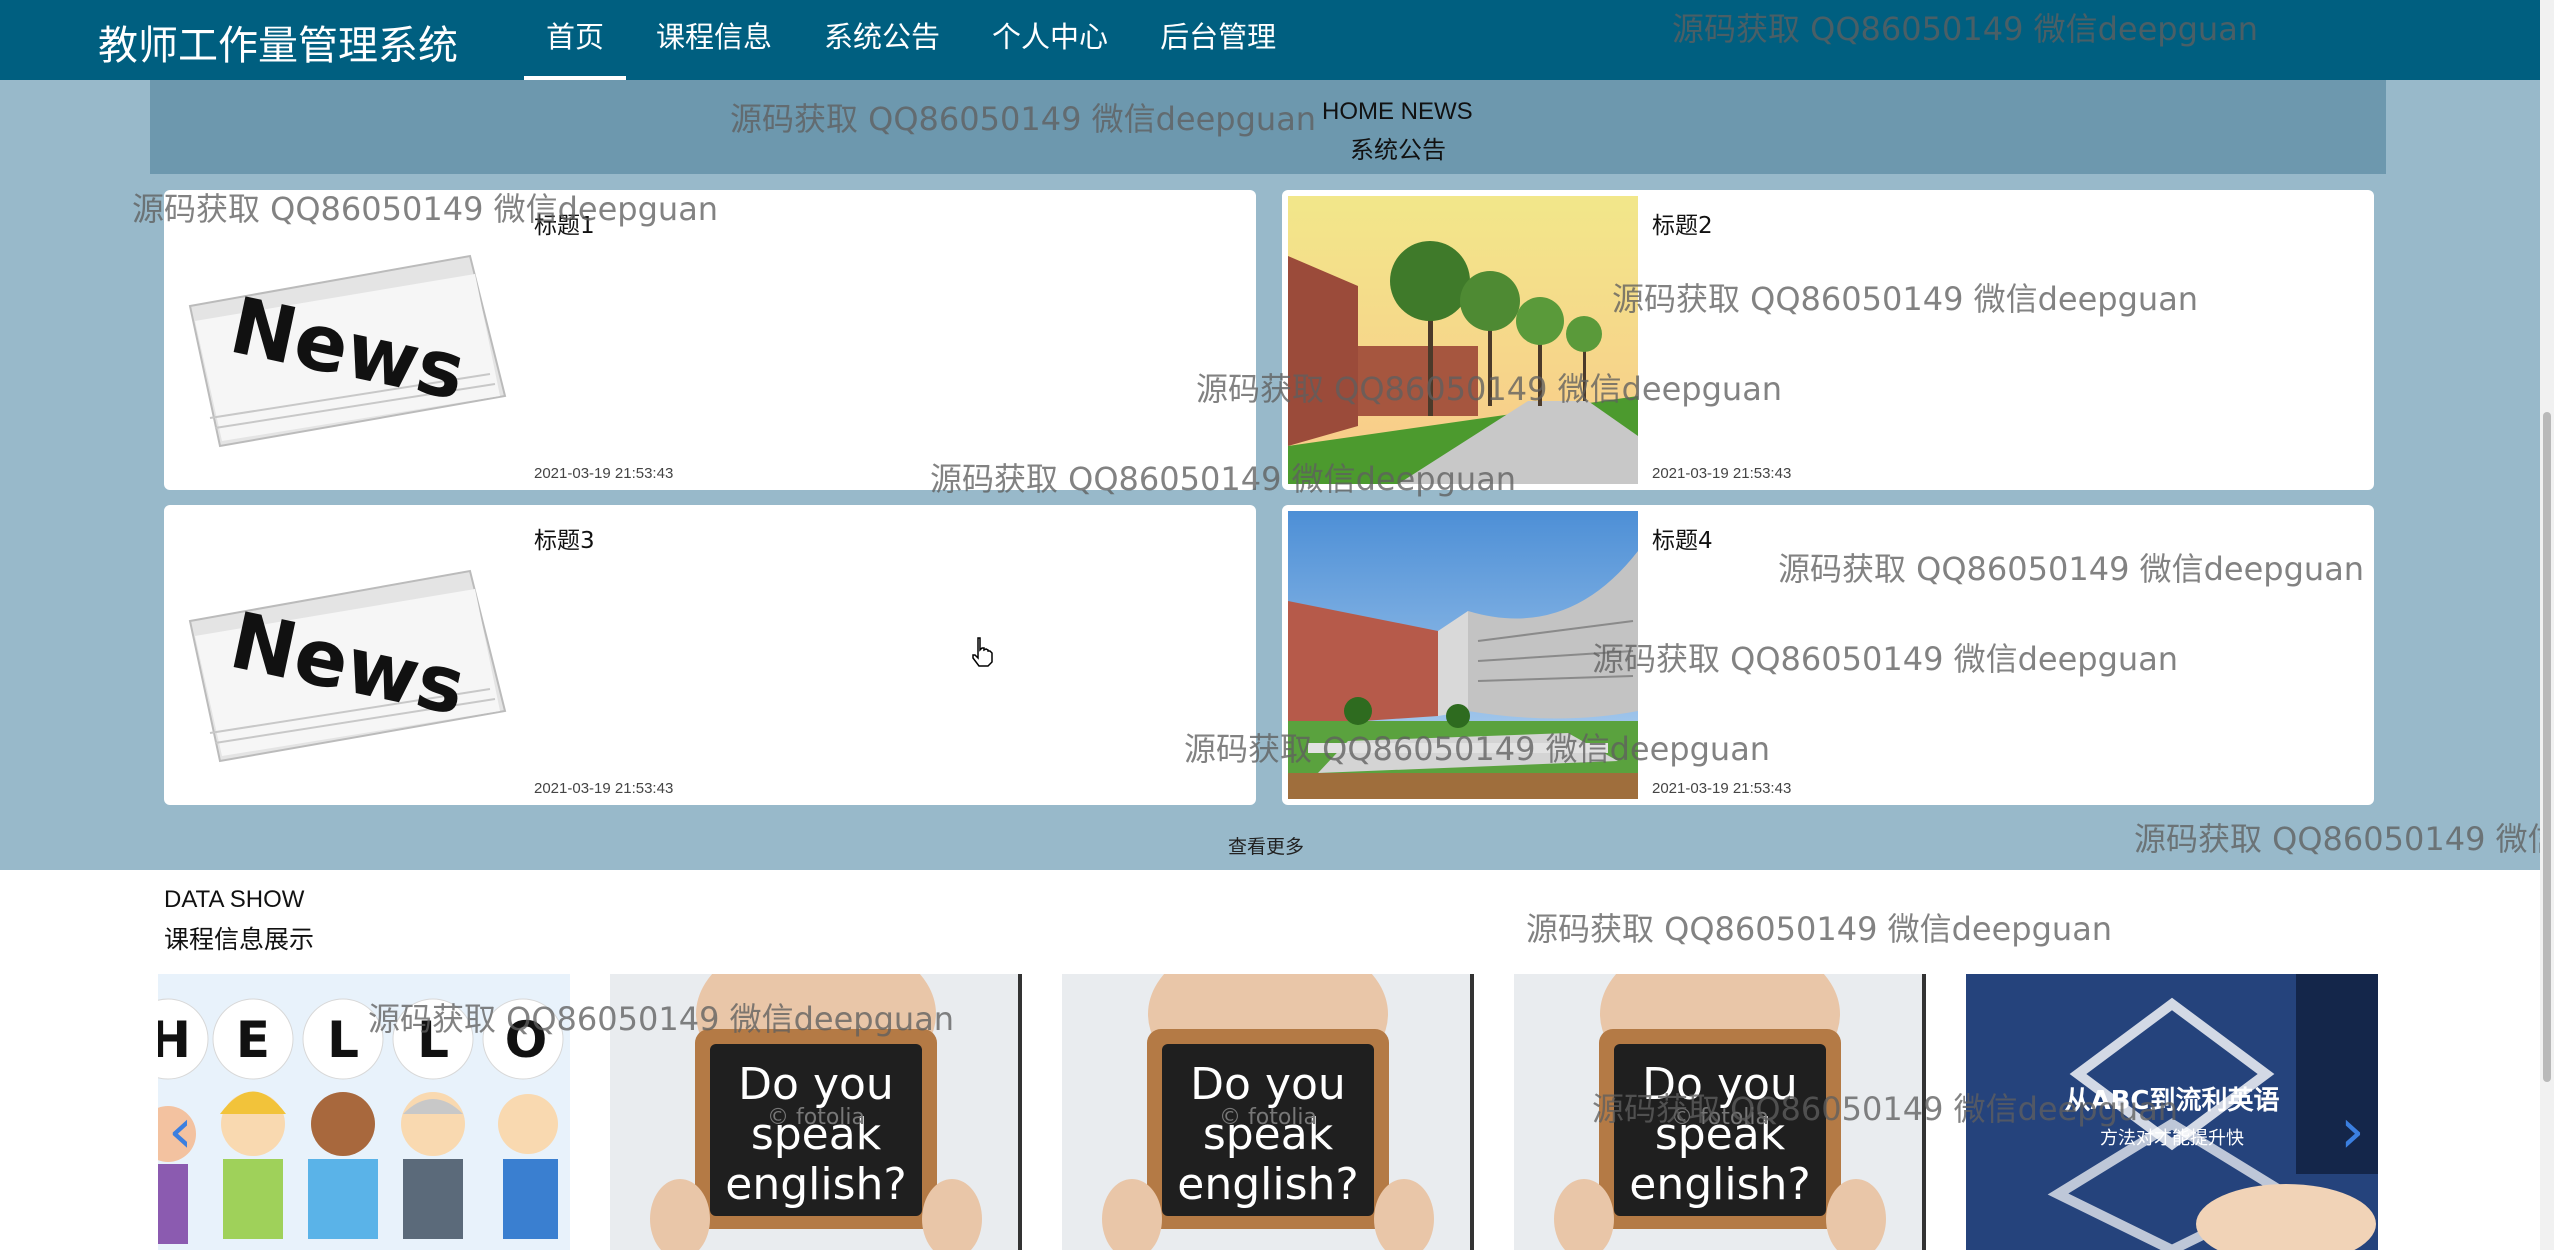  I want to click on datashow-heading-cn: 课程信息展示, so click(239, 939).